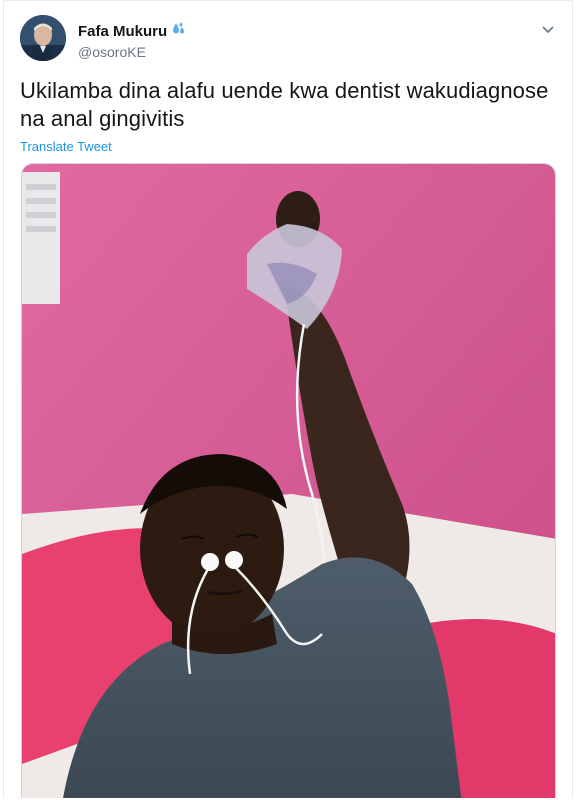 The width and height of the screenshot is (576, 800). Describe the element at coordinates (66, 146) in the screenshot. I see `translate-tweet-link: Translate Tweet` at that location.